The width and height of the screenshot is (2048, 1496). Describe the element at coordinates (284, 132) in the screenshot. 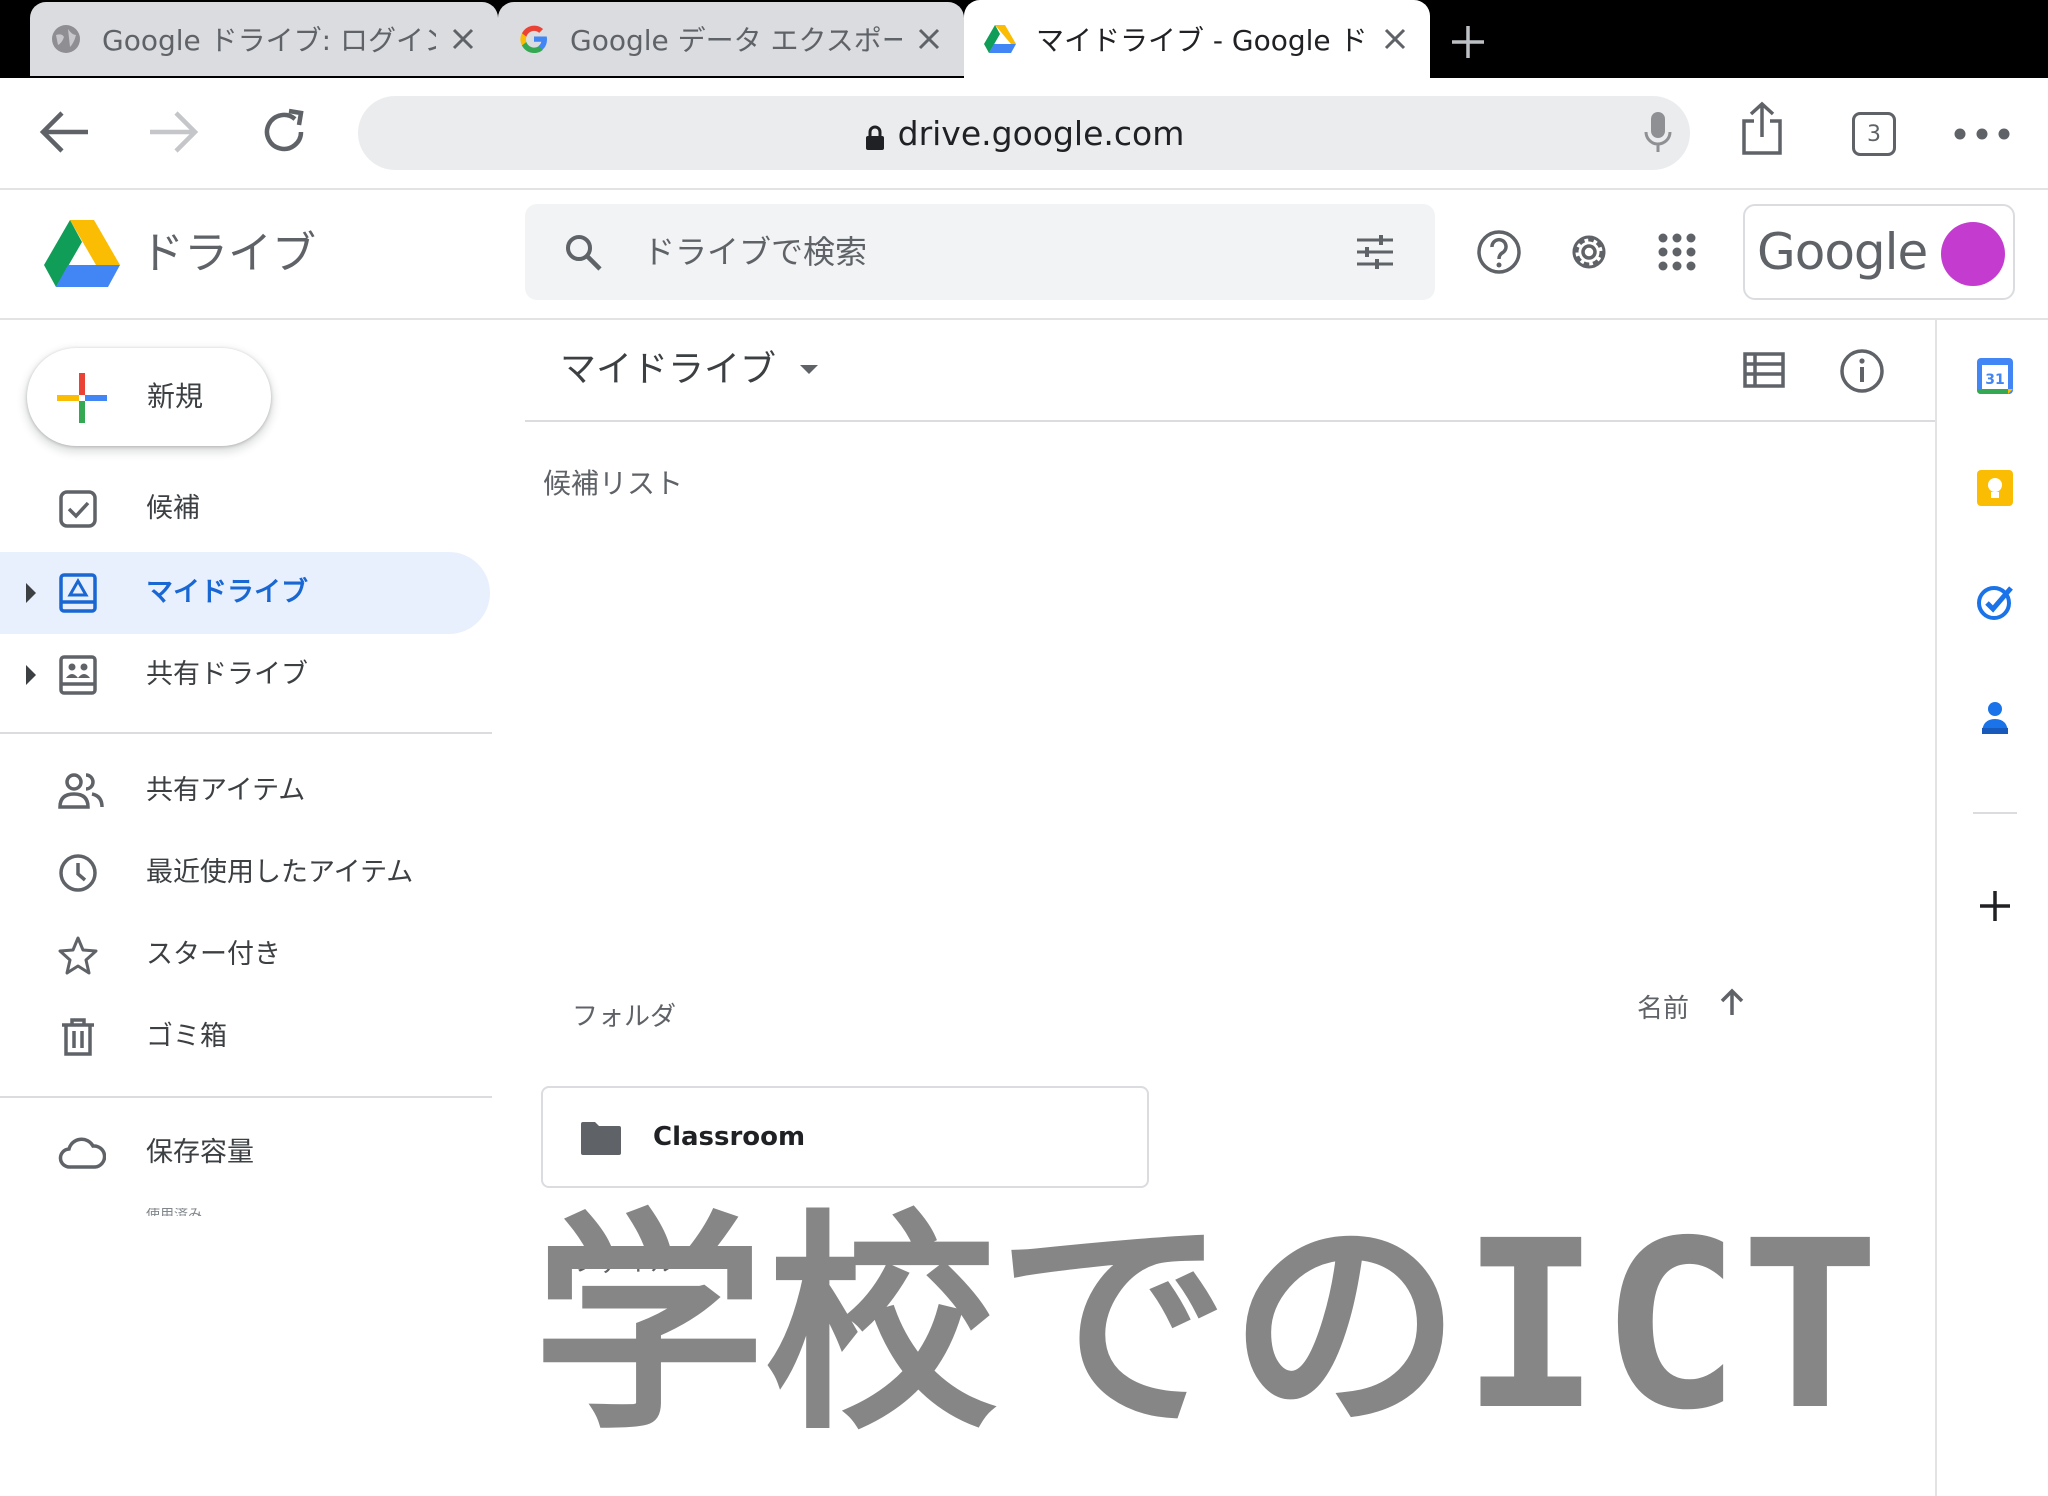

I see `reload-icon` at that location.